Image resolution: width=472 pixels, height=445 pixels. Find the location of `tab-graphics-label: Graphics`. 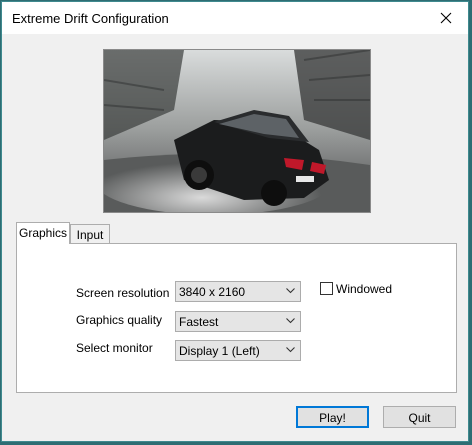

tab-graphics-label: Graphics is located at coordinates (43, 233).